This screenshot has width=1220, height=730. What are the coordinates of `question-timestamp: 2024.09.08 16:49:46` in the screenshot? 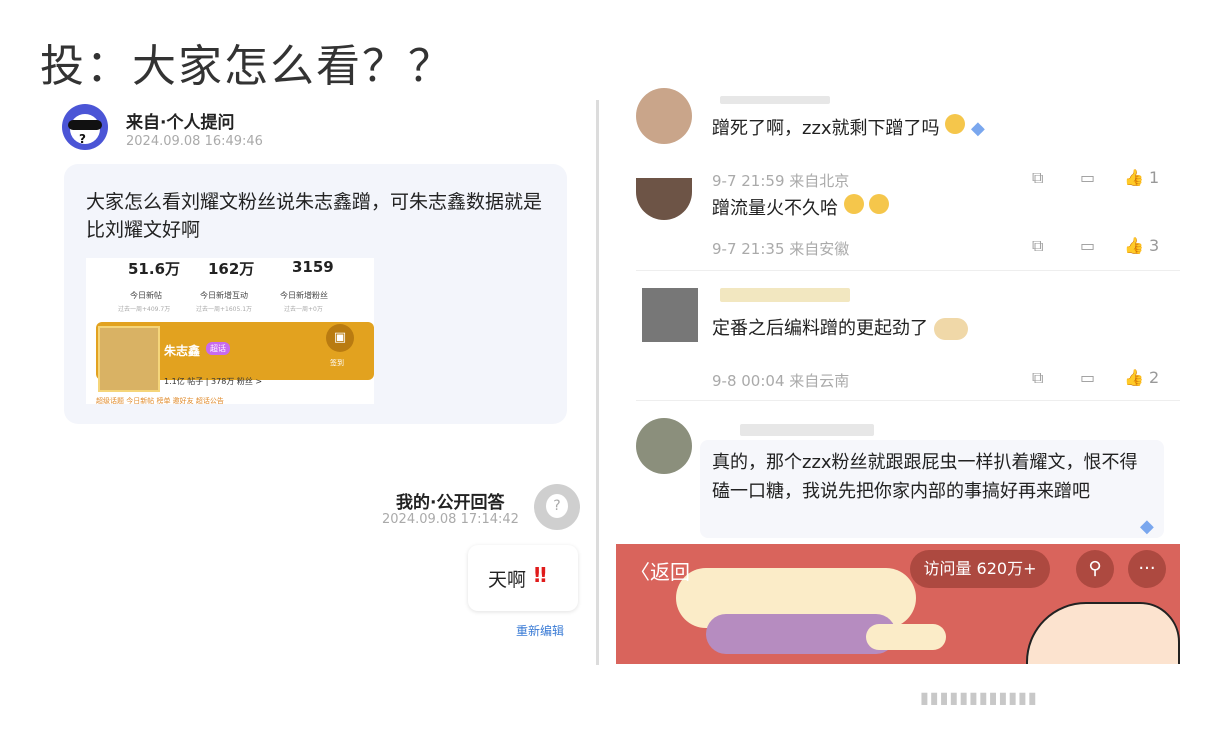 It's located at (194, 141).